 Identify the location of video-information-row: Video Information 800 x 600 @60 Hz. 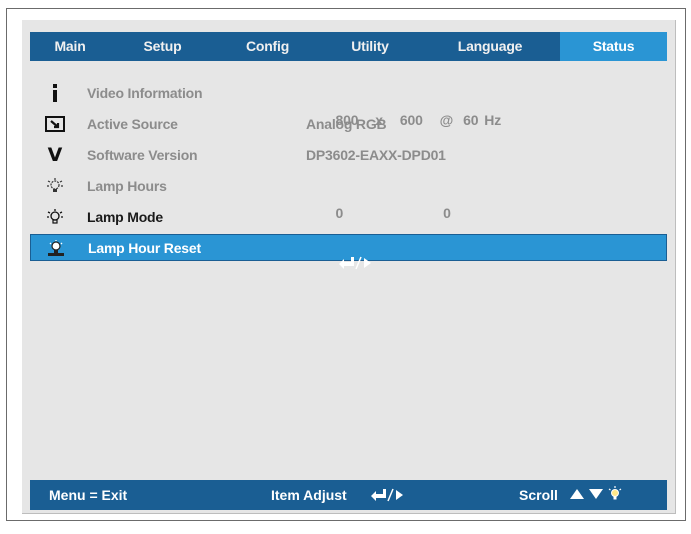
(348, 104).